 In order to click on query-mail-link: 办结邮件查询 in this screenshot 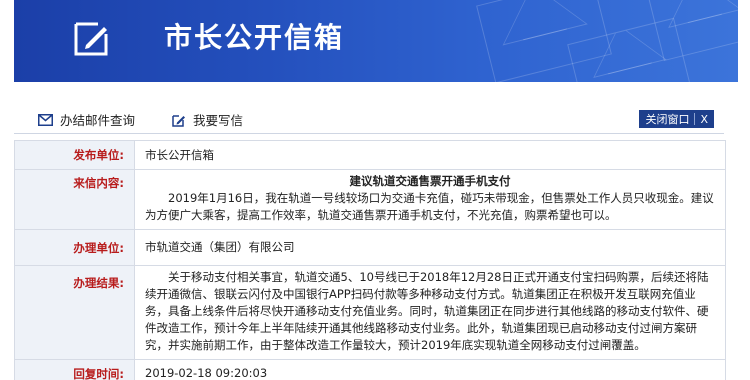, I will do `click(86, 119)`.